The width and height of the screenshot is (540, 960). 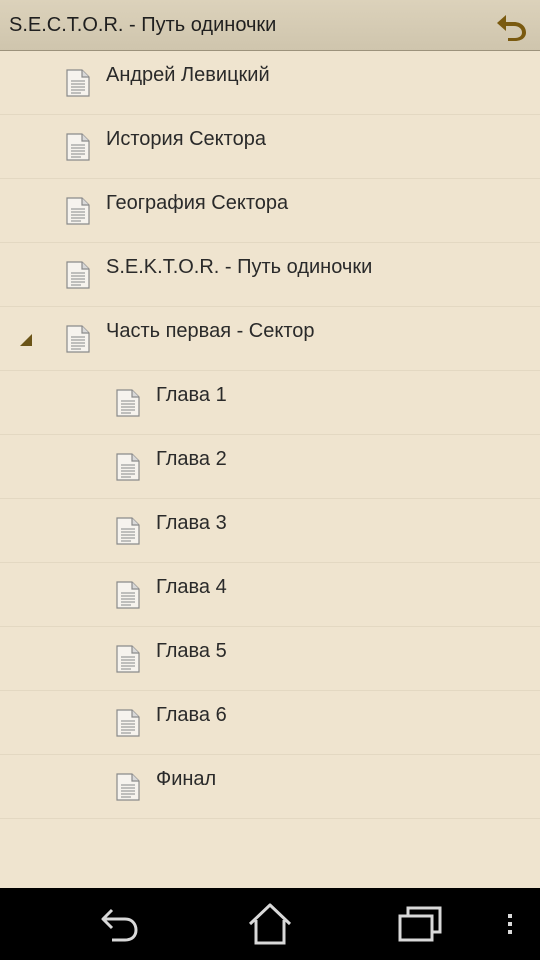 What do you see at coordinates (26, 340) in the screenshot?
I see `expand-triangle-icon` at bounding box center [26, 340].